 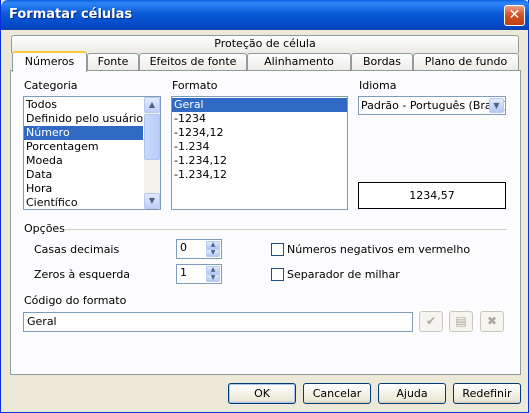 I want to click on format-code-input: Geral, so click(x=218, y=322).